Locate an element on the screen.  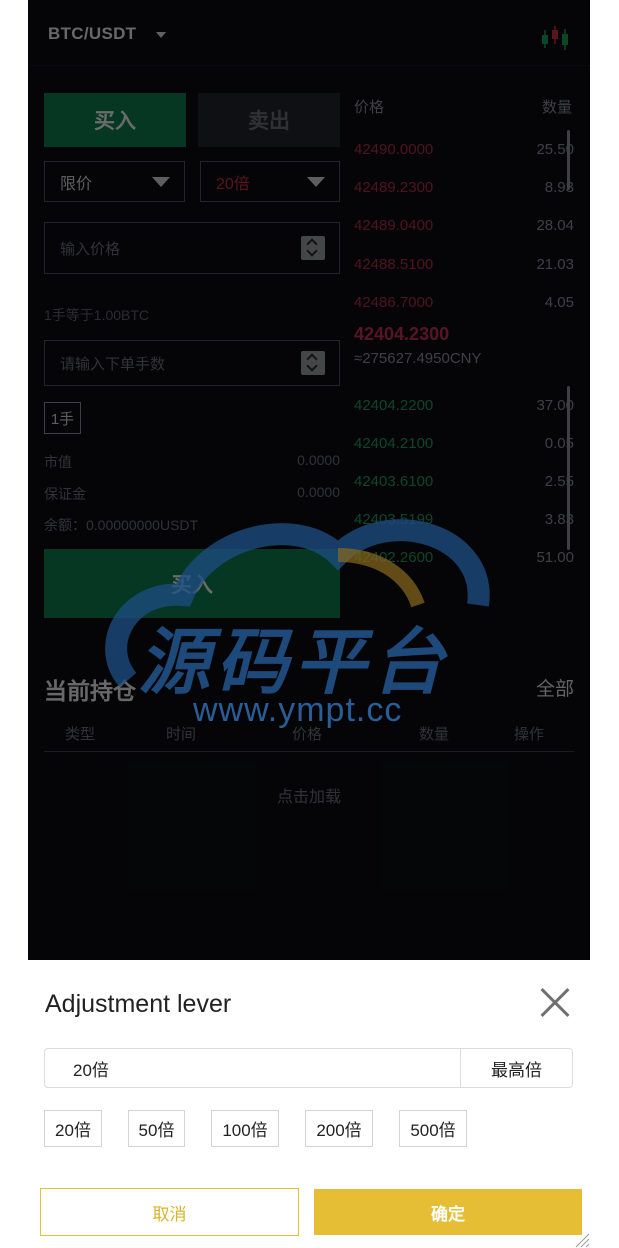
lot-chip: 1手 is located at coordinates (62, 418).